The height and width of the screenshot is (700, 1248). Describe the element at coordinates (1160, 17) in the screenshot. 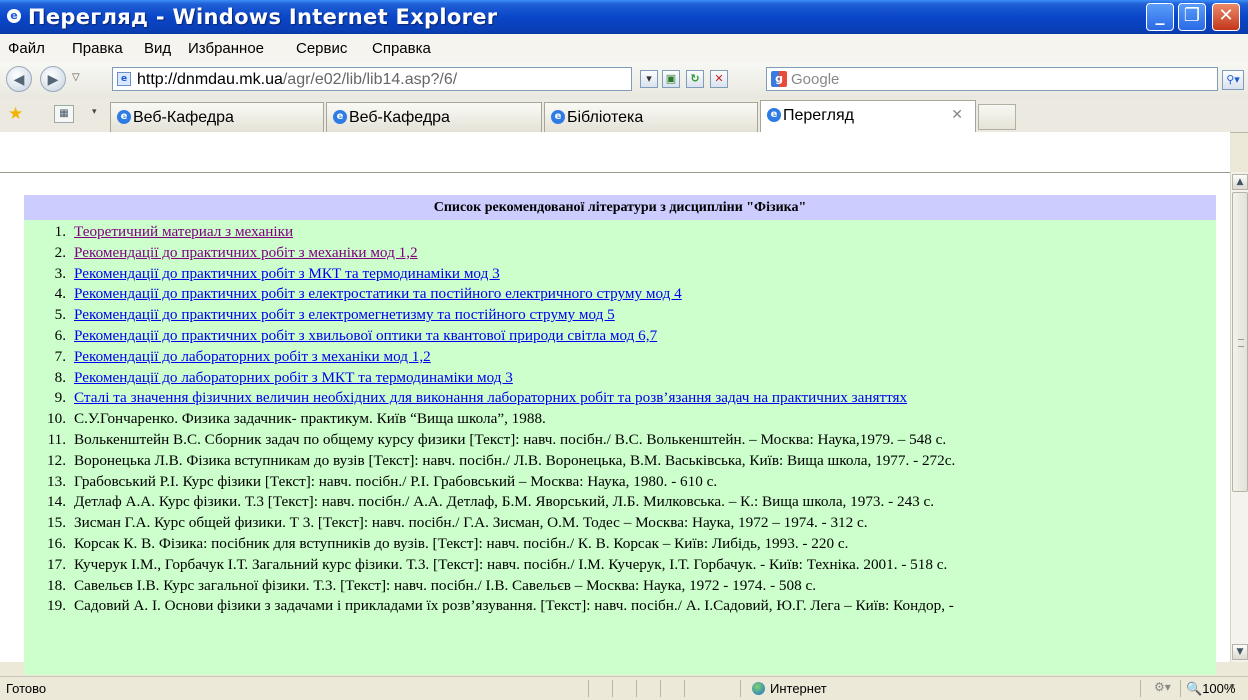

I see `minimize-button: _` at that location.